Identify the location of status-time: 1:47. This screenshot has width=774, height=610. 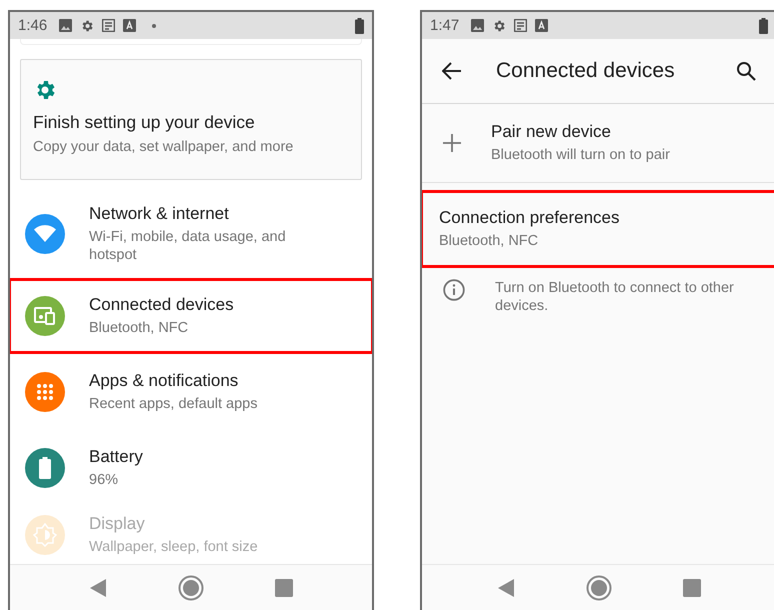
(445, 25).